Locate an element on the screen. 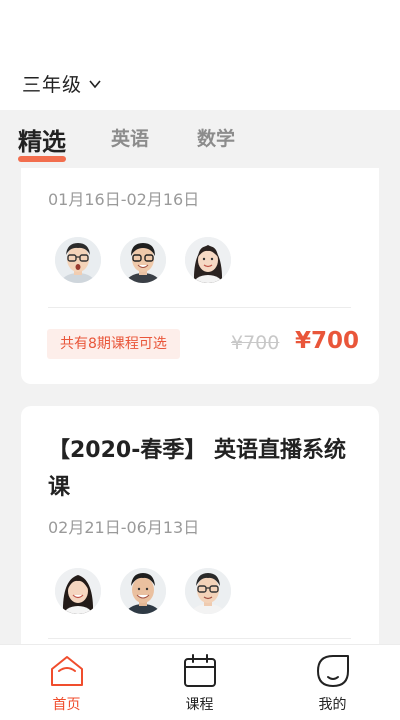 Image resolution: width=400 pixels, height=720 pixels. calendar-icon is located at coordinates (199, 670).